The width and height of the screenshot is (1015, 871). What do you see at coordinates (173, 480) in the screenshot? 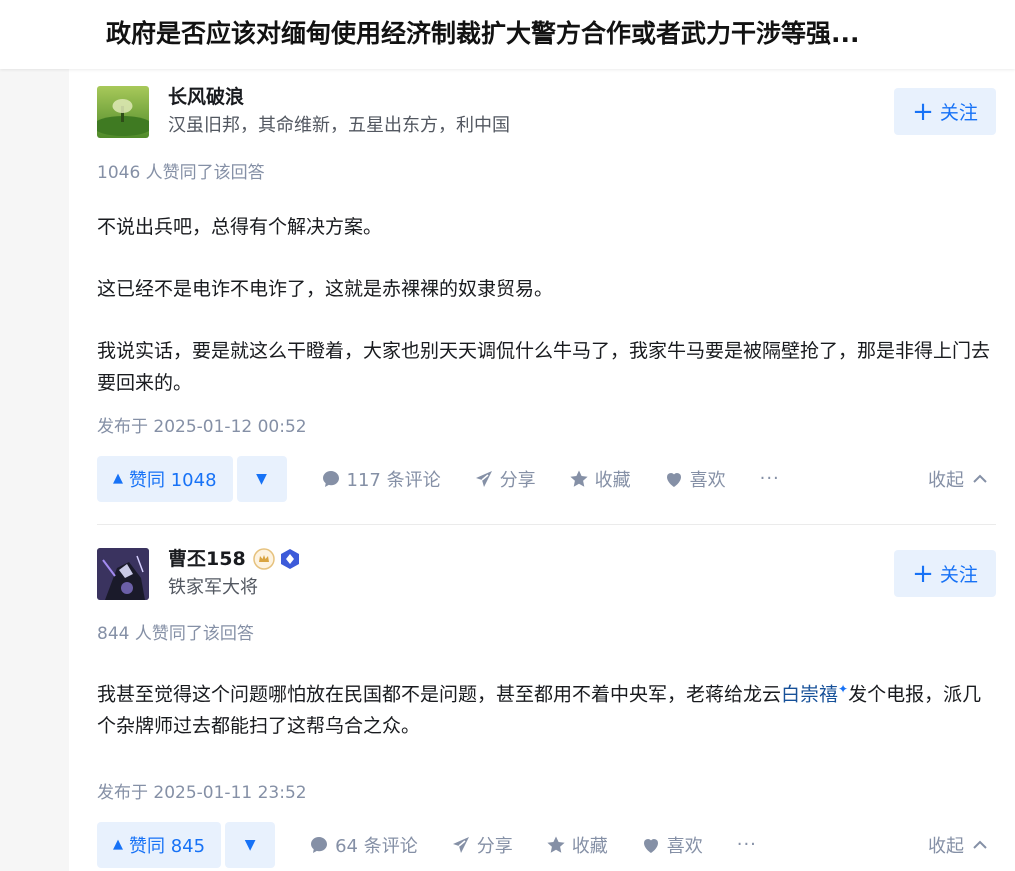
I see `vote-up-label: 赞同 1048` at bounding box center [173, 480].